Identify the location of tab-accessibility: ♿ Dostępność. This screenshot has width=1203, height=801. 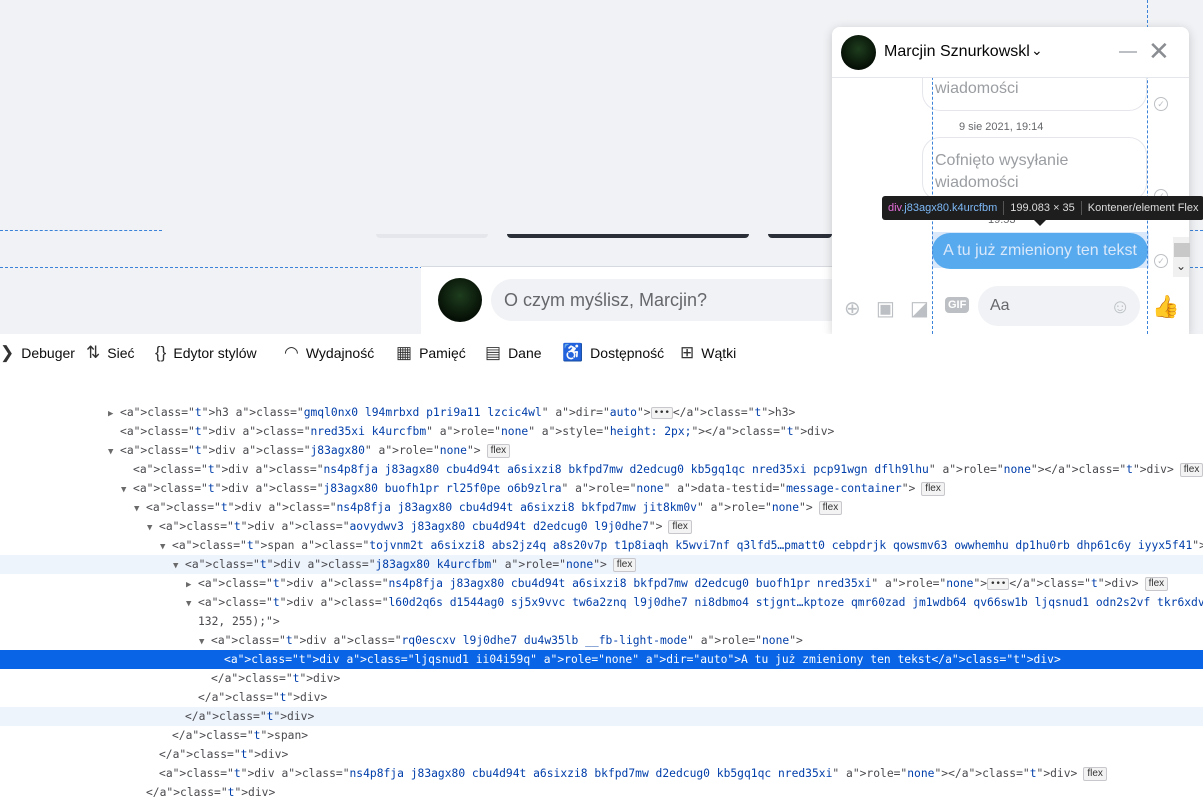
(613, 353).